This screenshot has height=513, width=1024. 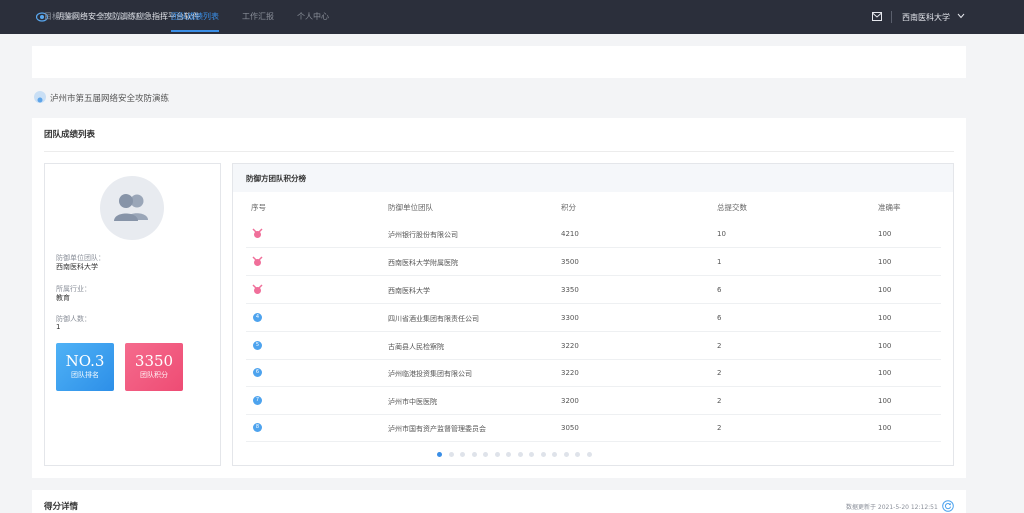 What do you see at coordinates (40, 97) in the screenshot?
I see `drill-badge-icon` at bounding box center [40, 97].